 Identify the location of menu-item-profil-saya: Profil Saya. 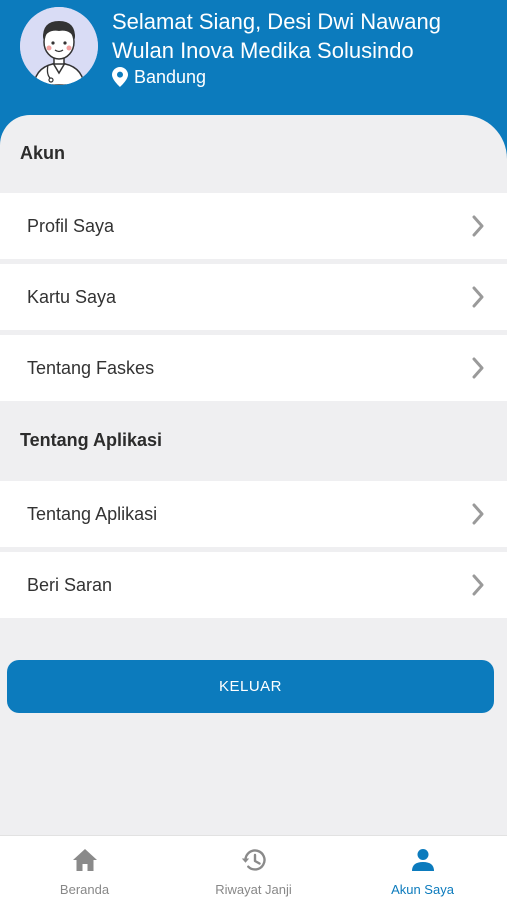
(253, 226).